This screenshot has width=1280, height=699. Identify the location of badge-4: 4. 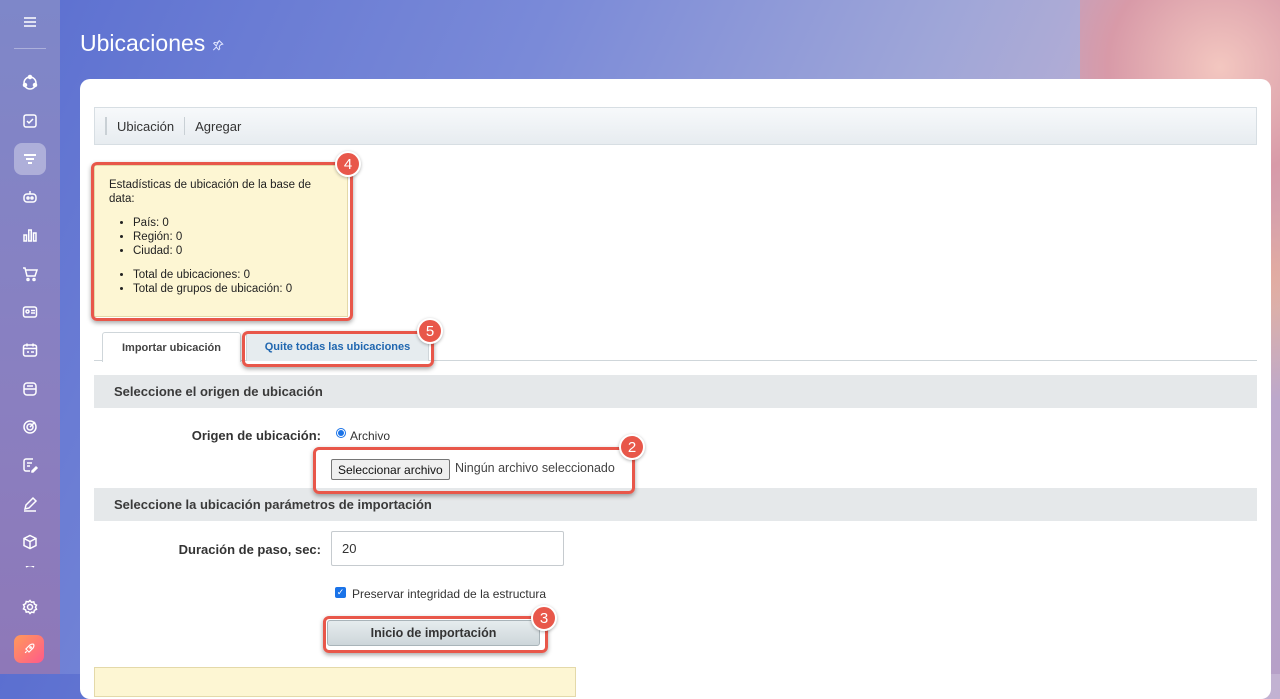
(348, 164).